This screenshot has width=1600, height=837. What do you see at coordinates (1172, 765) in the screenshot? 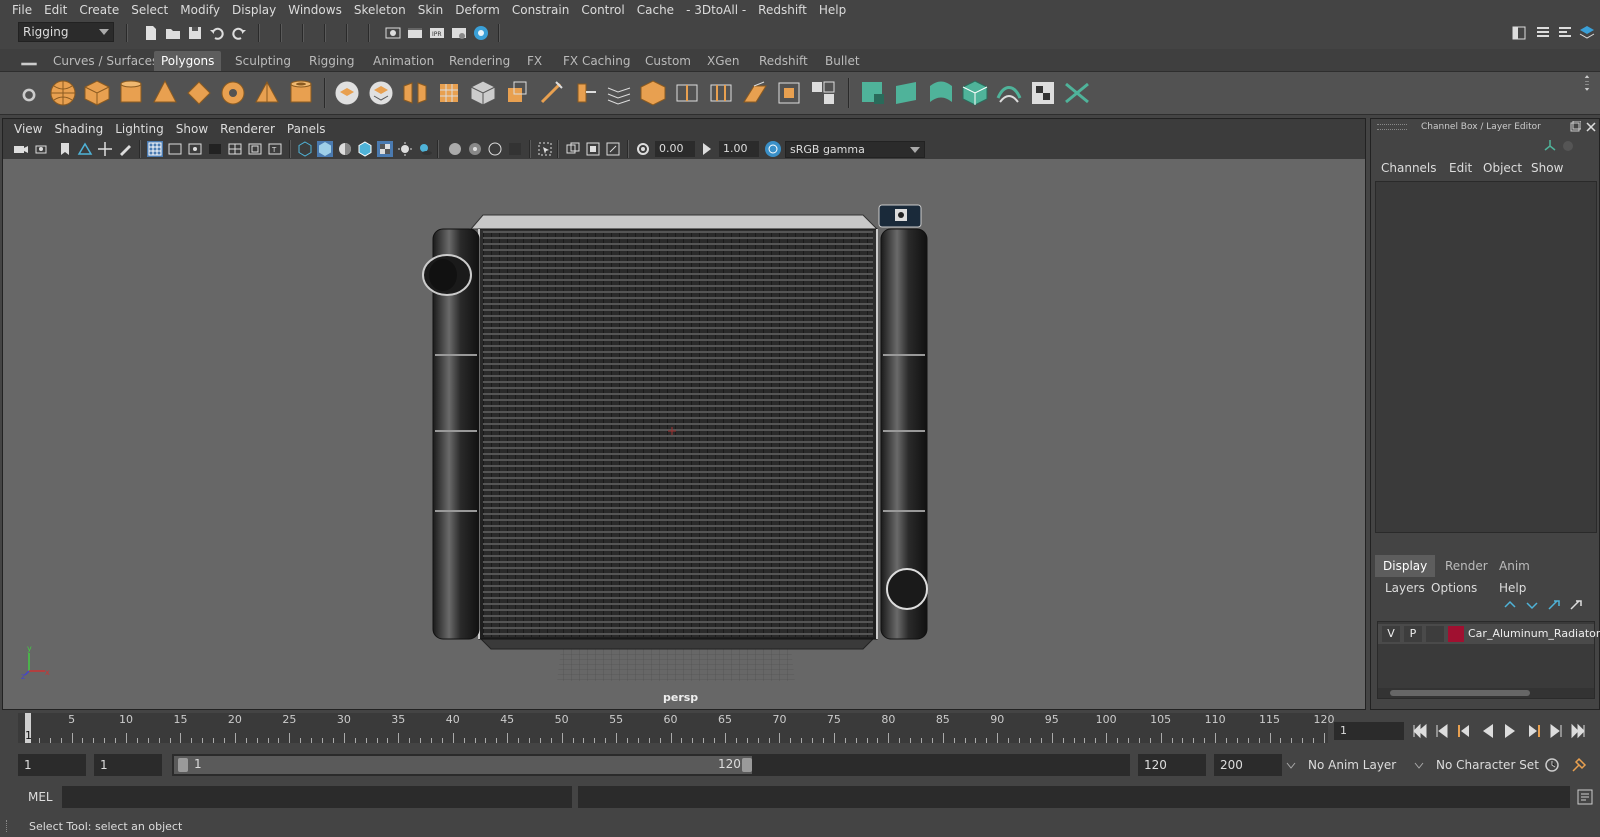
I see `playback-end-field: 120` at bounding box center [1172, 765].